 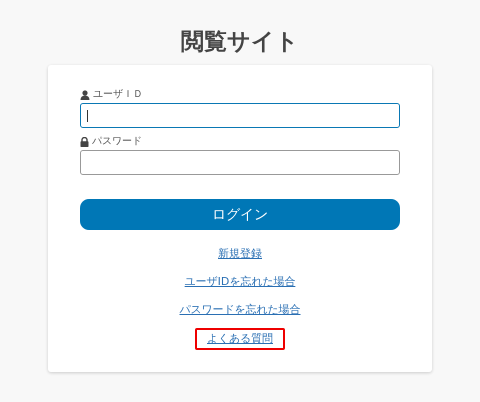 I want to click on field-label: パスワード, so click(x=117, y=142).